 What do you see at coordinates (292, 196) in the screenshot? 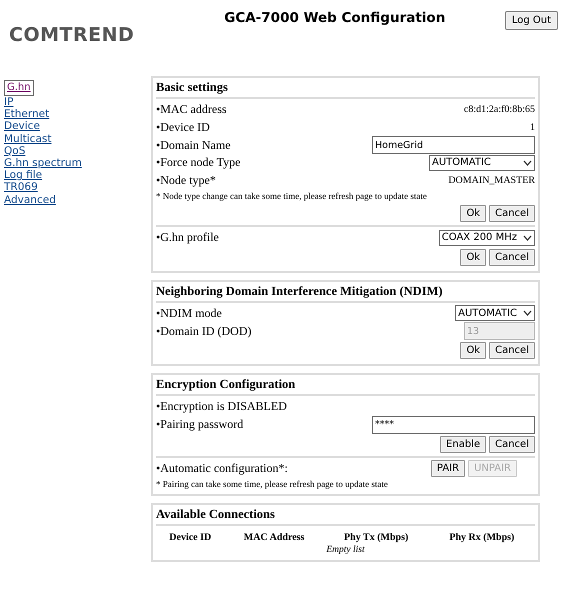
I see `note-text: * Node type change can take some time, please refresh page to update state` at bounding box center [292, 196].